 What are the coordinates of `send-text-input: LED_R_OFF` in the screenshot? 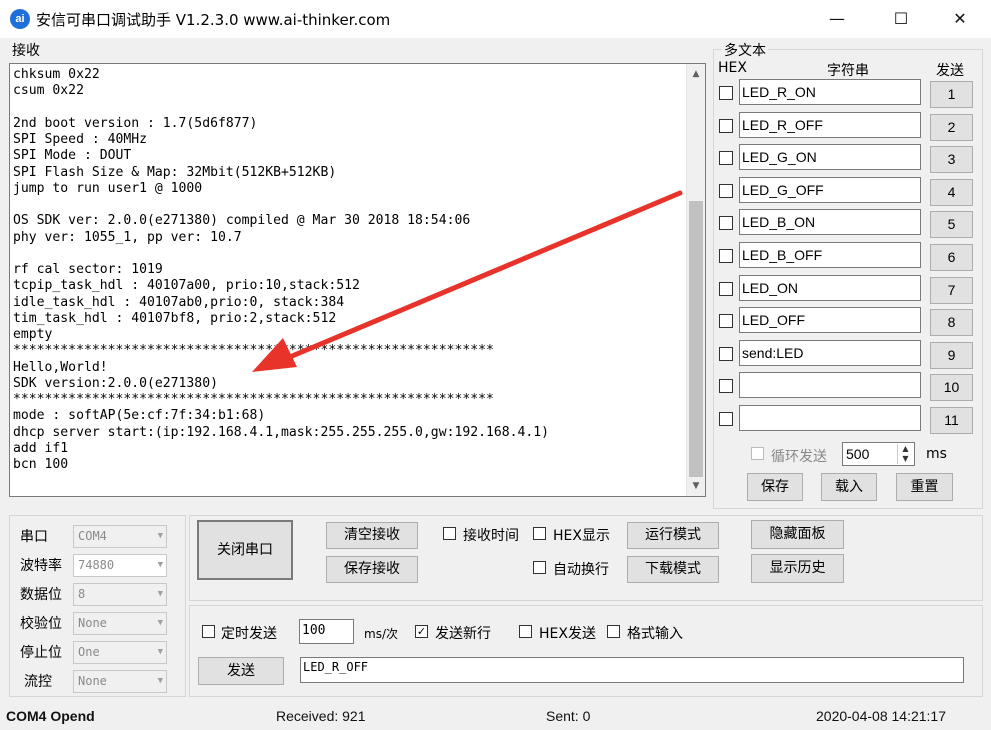 It's located at (632, 670).